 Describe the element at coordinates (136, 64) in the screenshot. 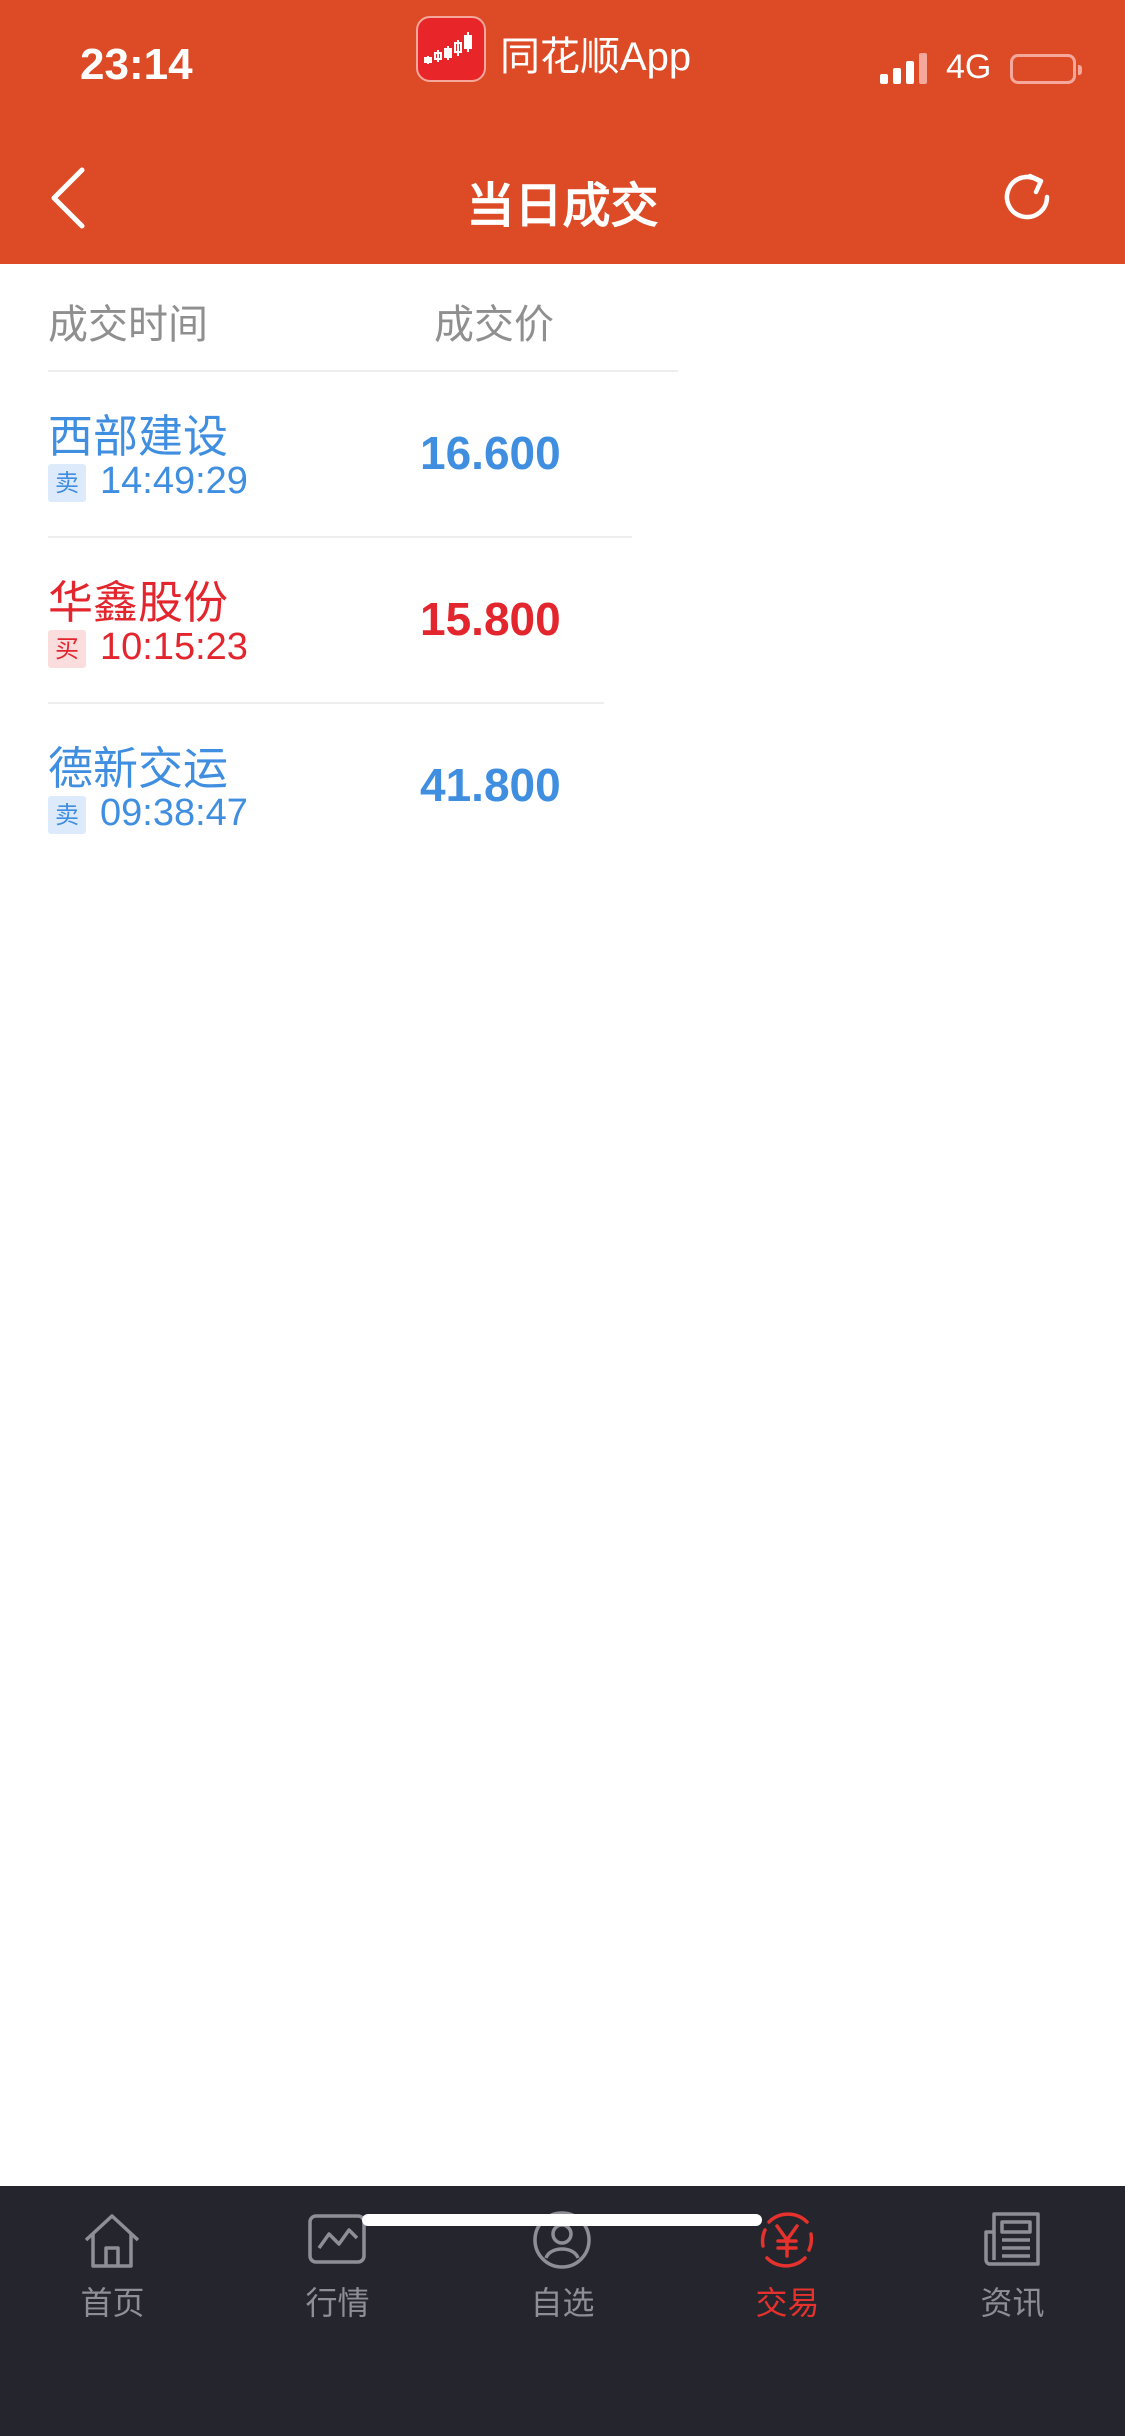

I see `status-time: 23:14` at that location.